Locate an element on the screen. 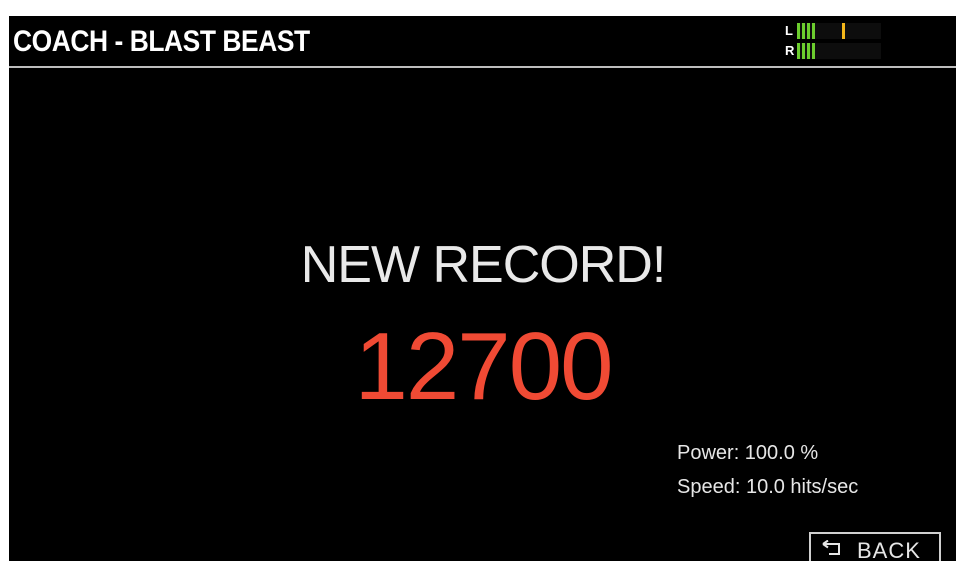 Image resolution: width=966 pixels, height=561 pixels. back-button: BACK is located at coordinates (875, 546).